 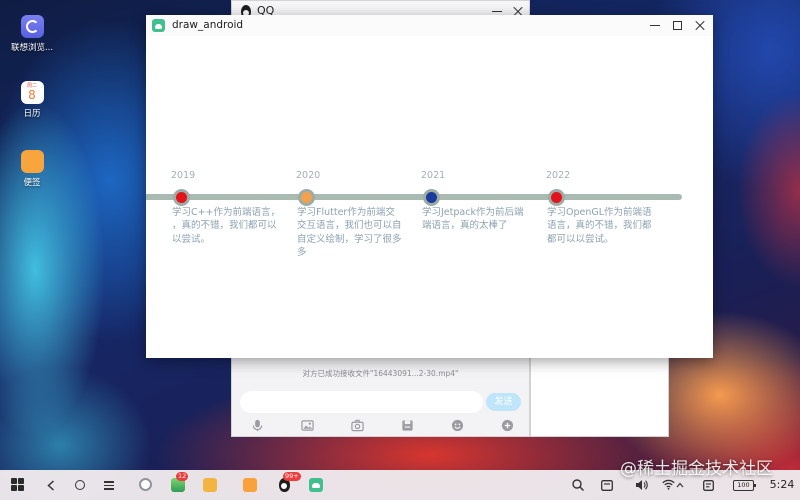 I want to click on screen-icon, so click(x=607, y=485).